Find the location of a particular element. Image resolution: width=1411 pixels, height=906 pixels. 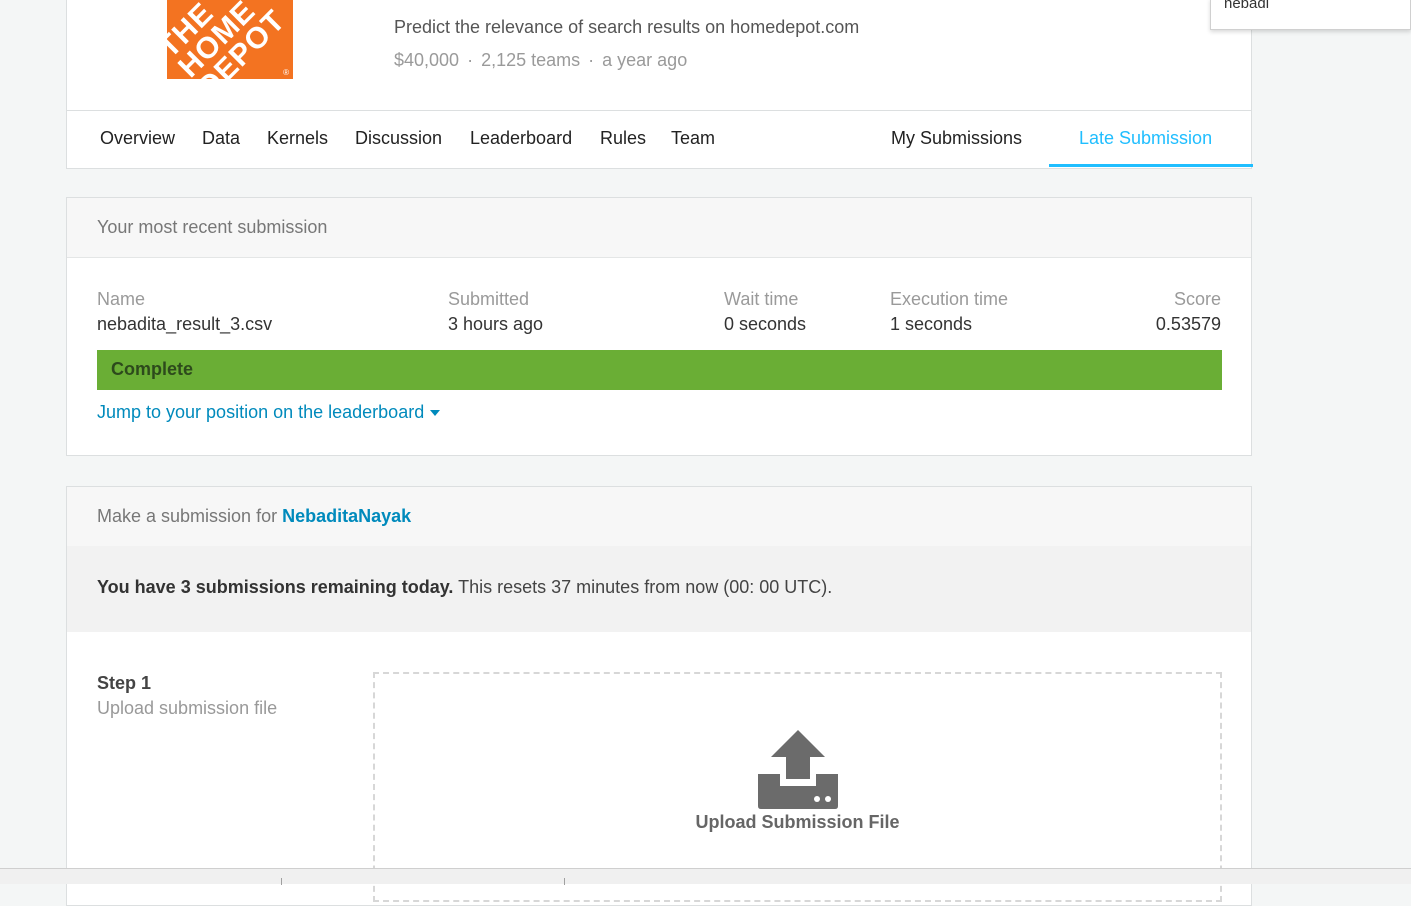

registered-mark: ® is located at coordinates (286, 72).